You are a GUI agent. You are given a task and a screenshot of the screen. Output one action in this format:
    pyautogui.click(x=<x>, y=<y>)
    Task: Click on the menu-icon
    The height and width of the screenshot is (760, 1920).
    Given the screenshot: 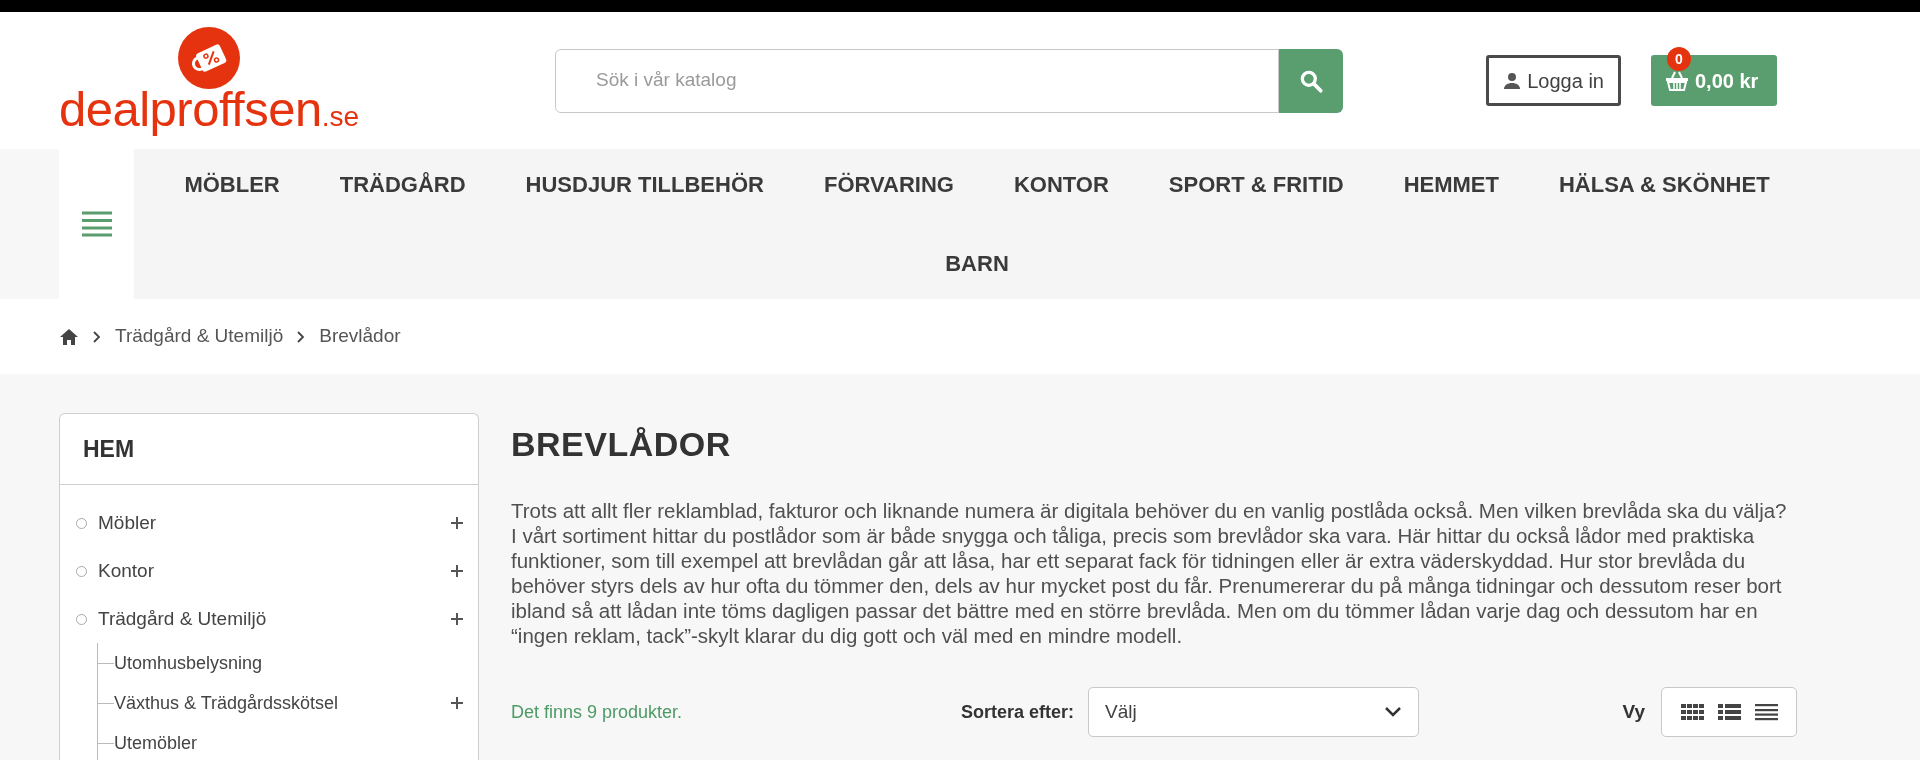 What is the action you would take?
    pyautogui.click(x=96, y=224)
    